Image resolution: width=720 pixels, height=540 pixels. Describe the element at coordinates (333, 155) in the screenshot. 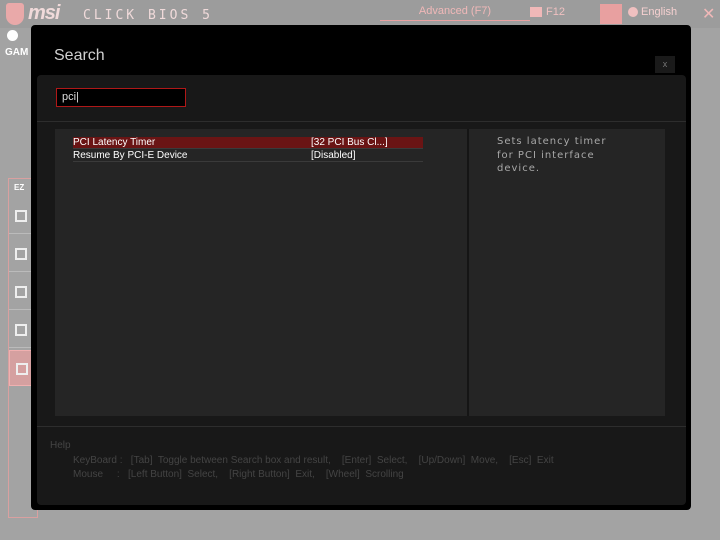

I see `result-value: [Disabled]` at that location.